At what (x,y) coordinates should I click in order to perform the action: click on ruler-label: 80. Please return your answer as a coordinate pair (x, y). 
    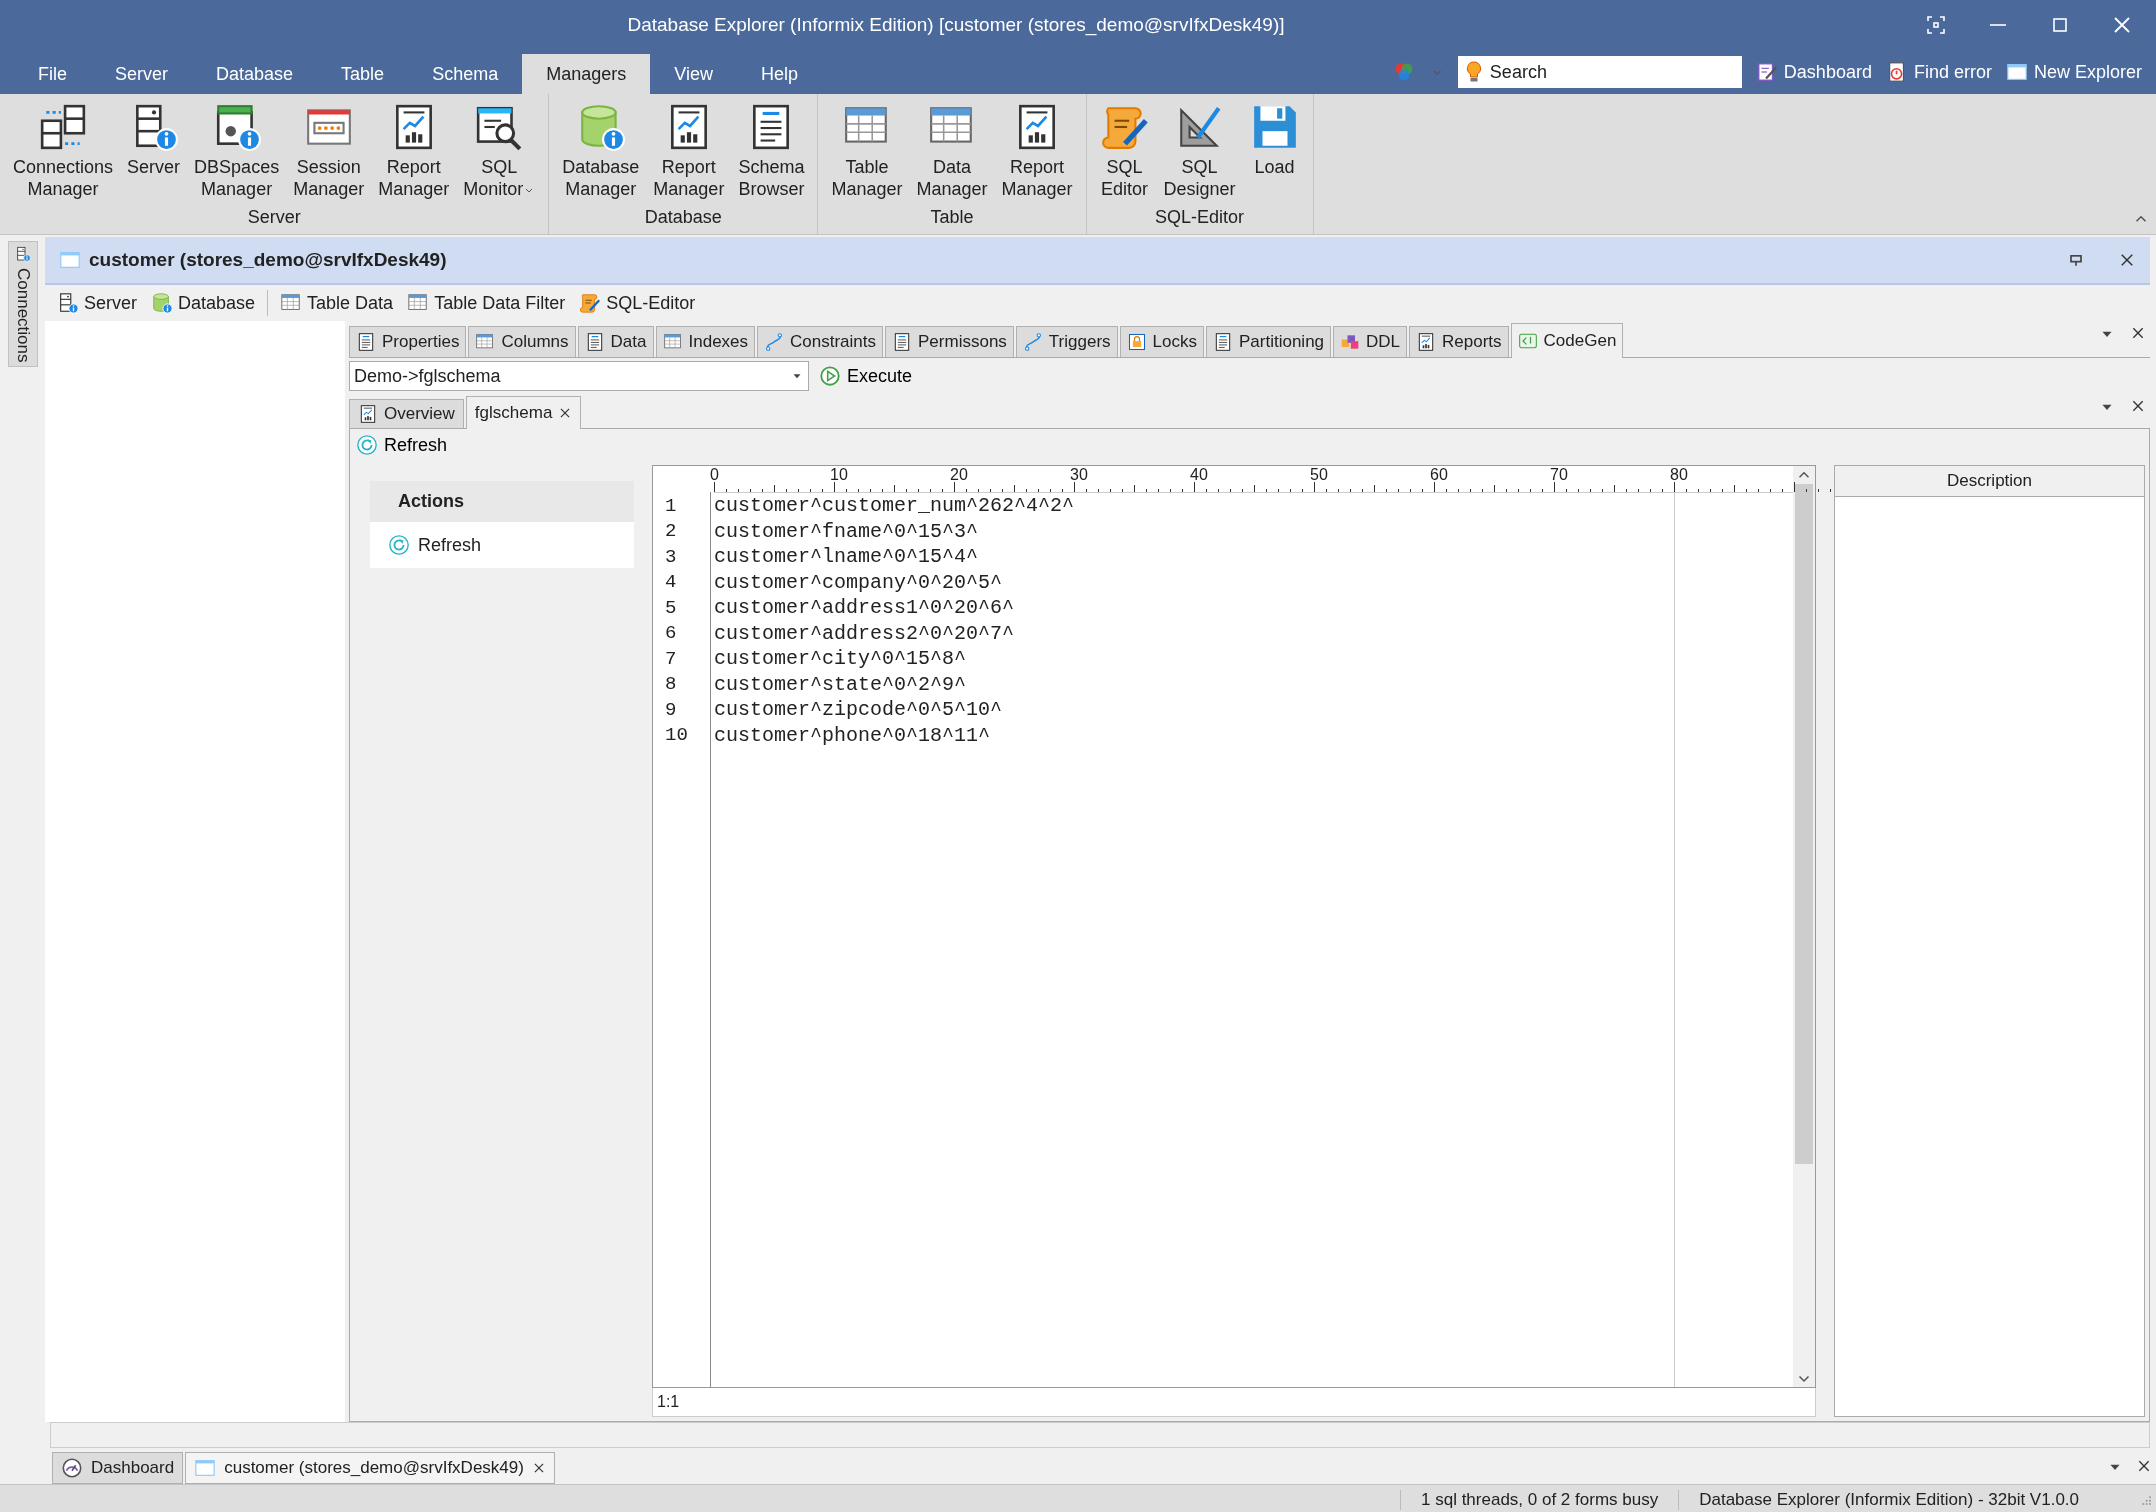
    Looking at the image, I should click on (1679, 475).